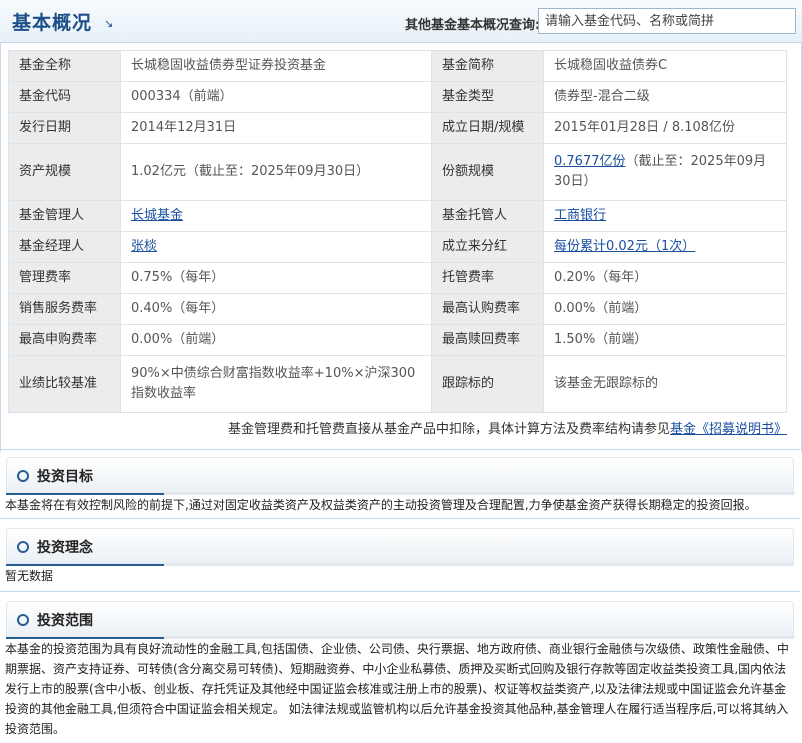 The width and height of the screenshot is (802, 743). I want to click on fund-query-label: 其他基金基本概况查询:, so click(473, 25).